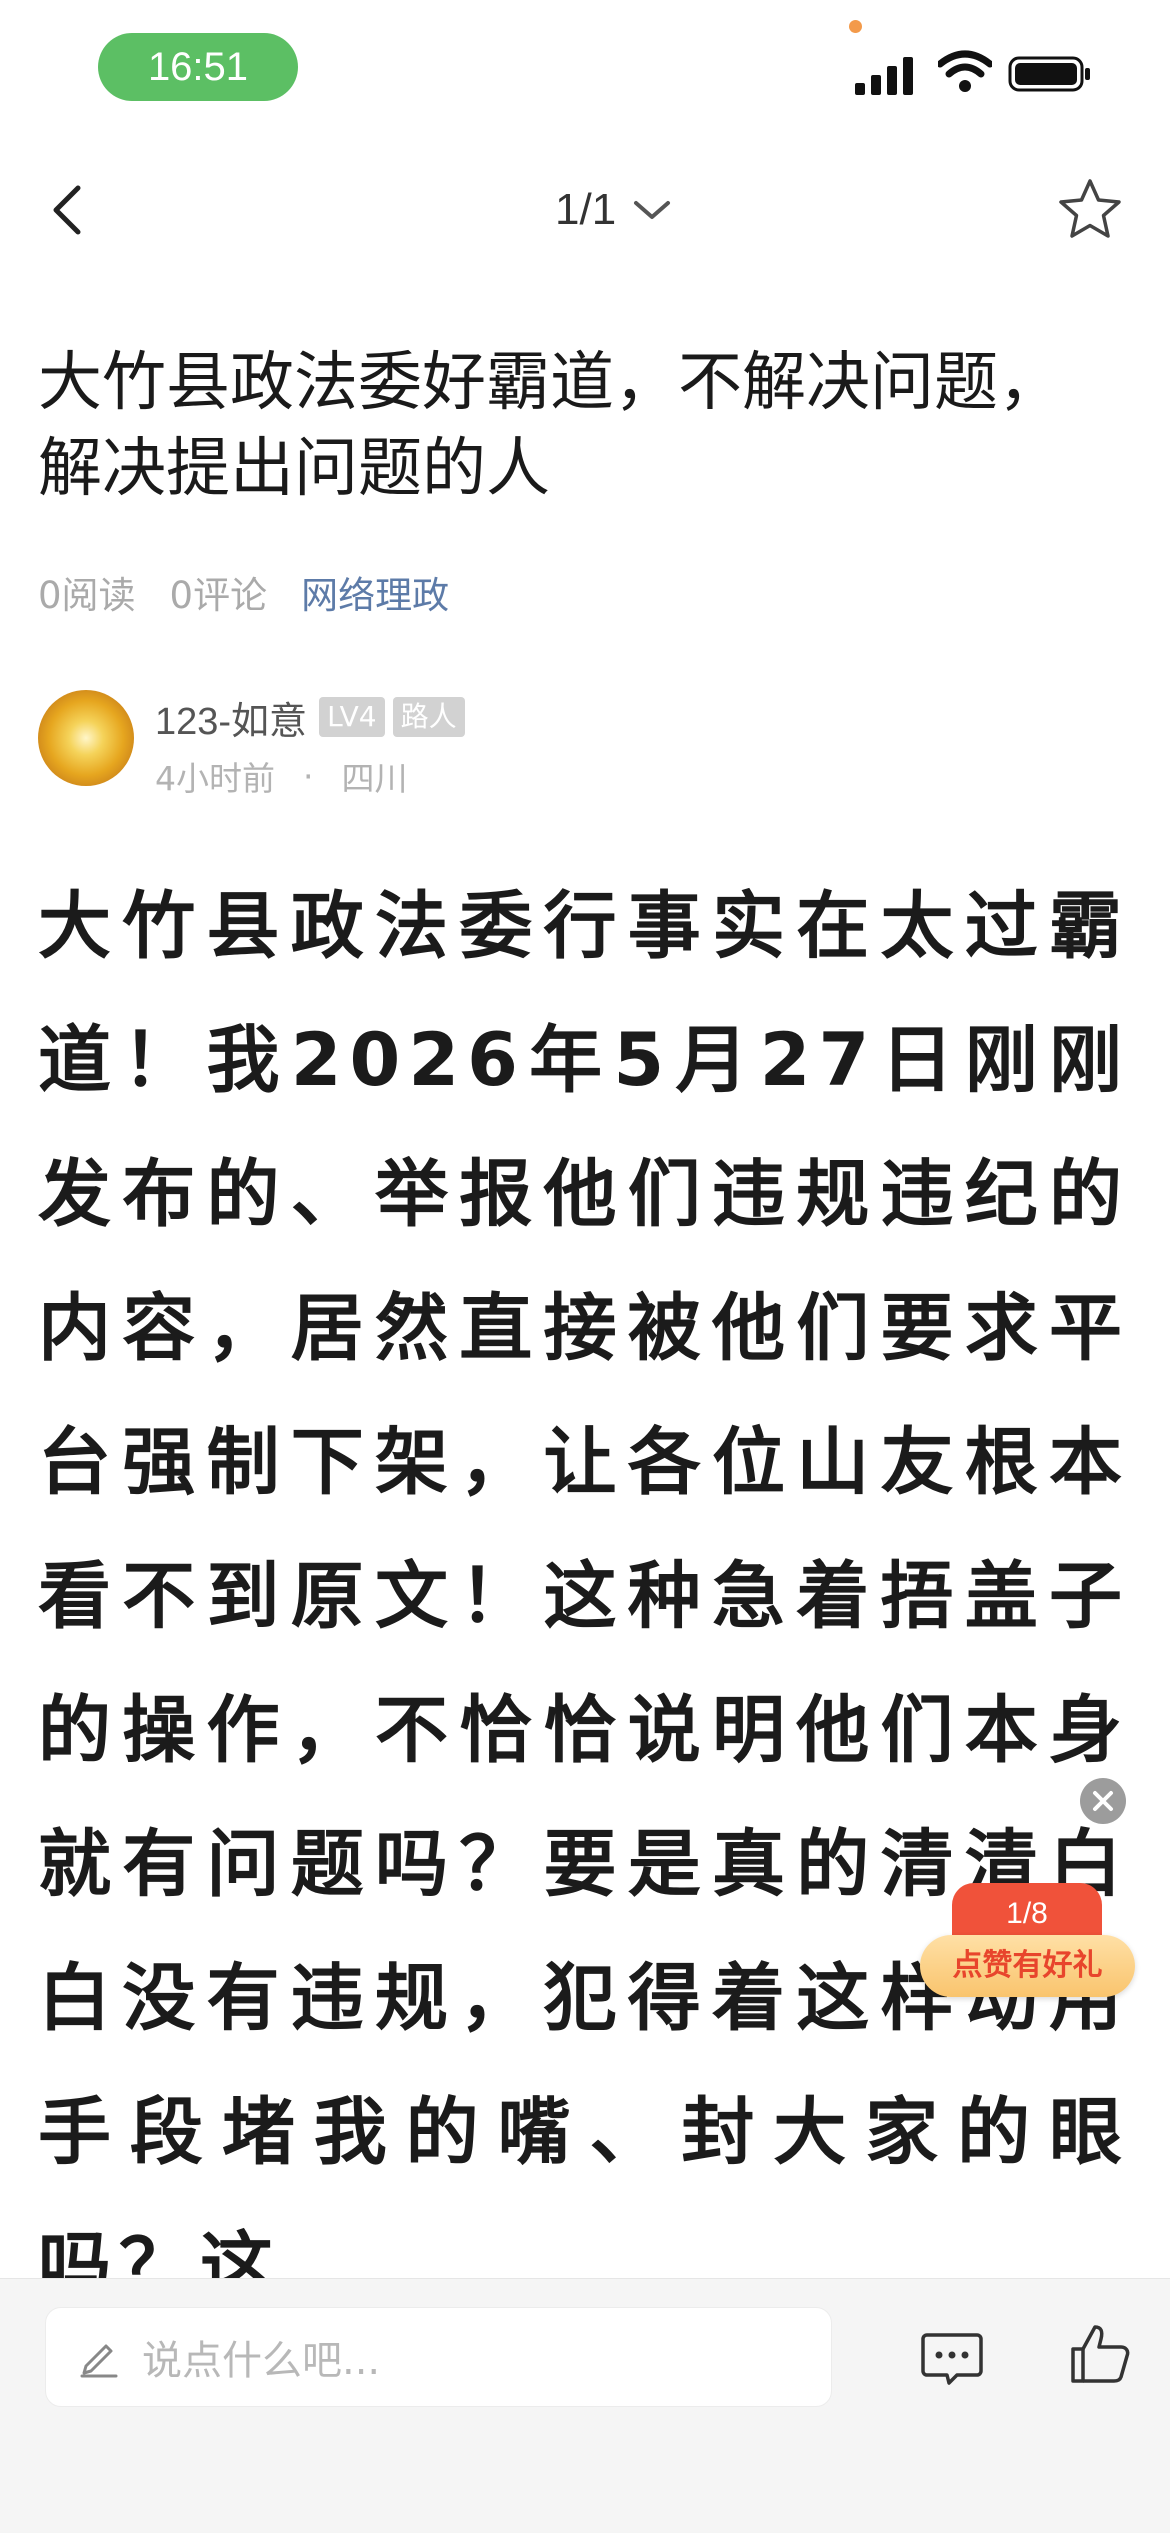 This screenshot has width=1170, height=2533. I want to click on nav-bar: 1/1, so click(585, 210).